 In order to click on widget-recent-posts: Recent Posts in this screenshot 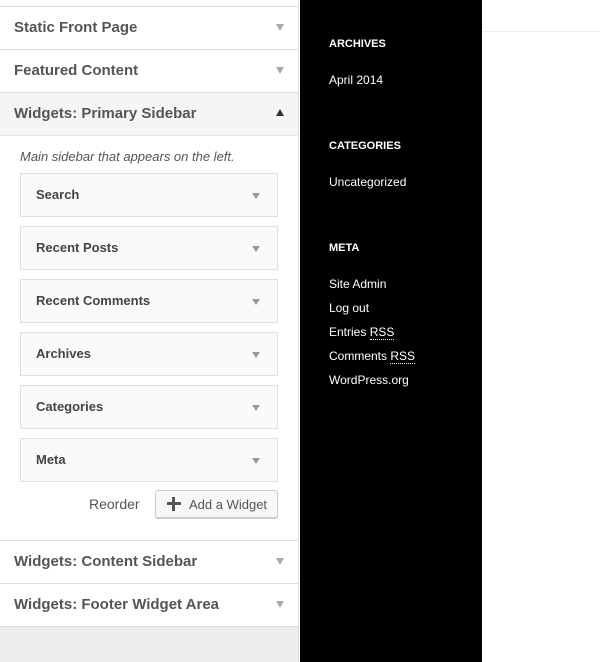, I will do `click(149, 248)`.